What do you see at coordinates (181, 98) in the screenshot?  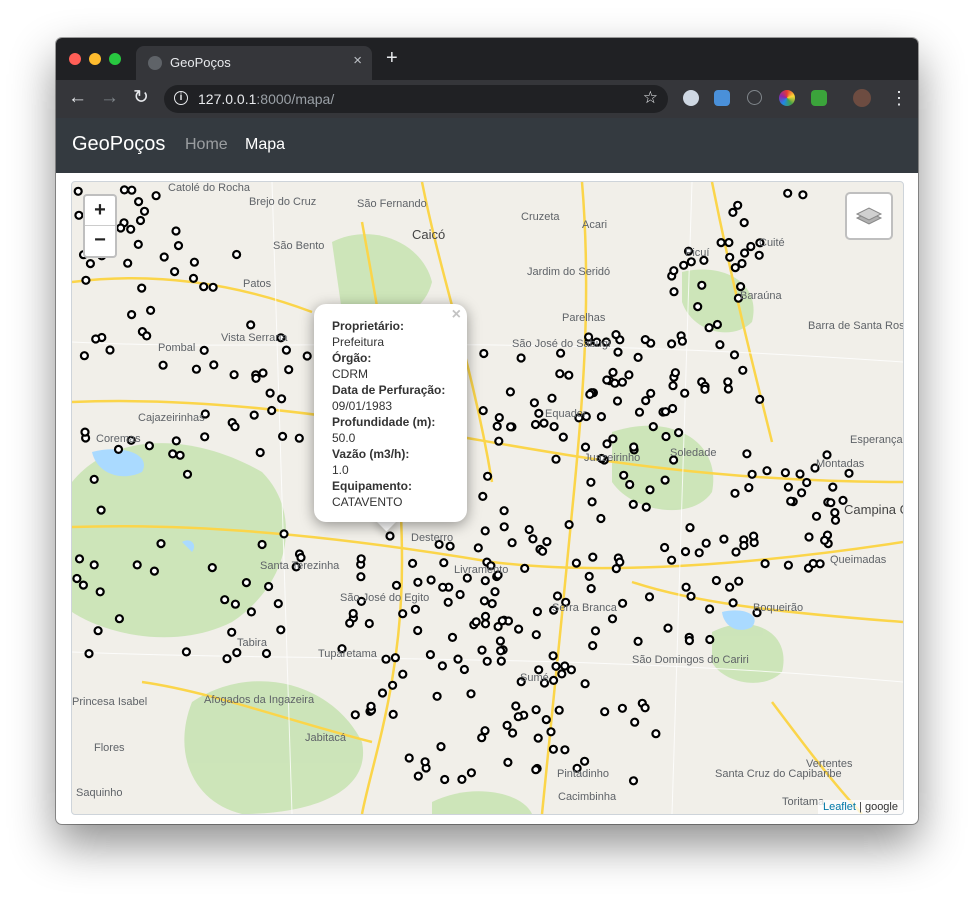 I see `info-icon: i` at bounding box center [181, 98].